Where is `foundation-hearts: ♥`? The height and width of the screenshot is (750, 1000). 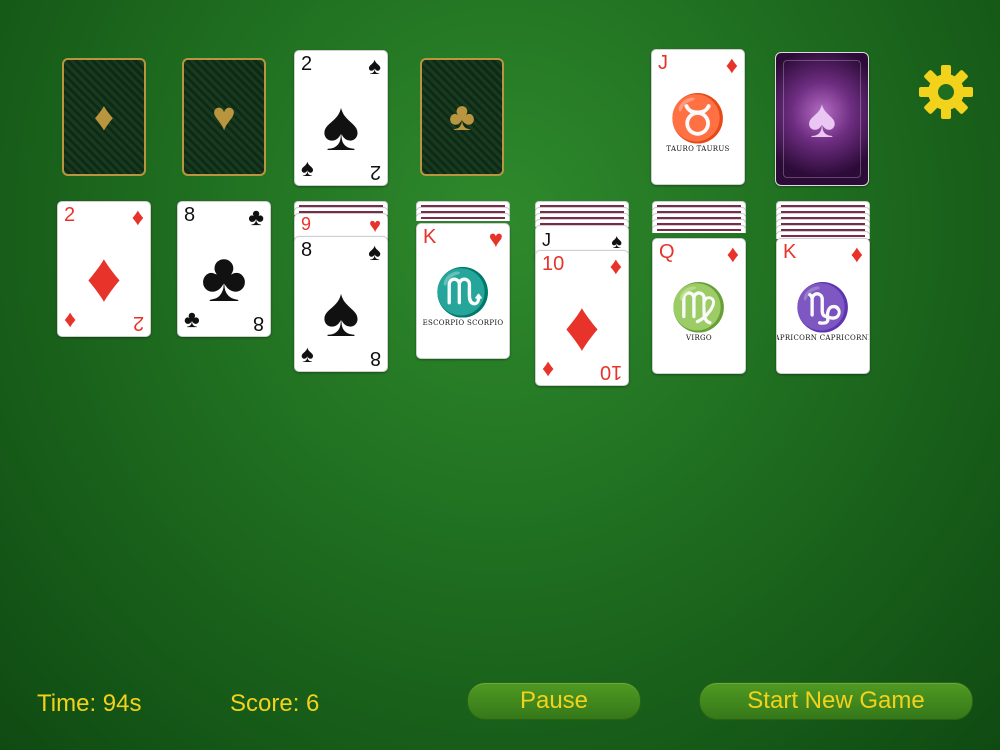 foundation-hearts: ♥ is located at coordinates (224, 117).